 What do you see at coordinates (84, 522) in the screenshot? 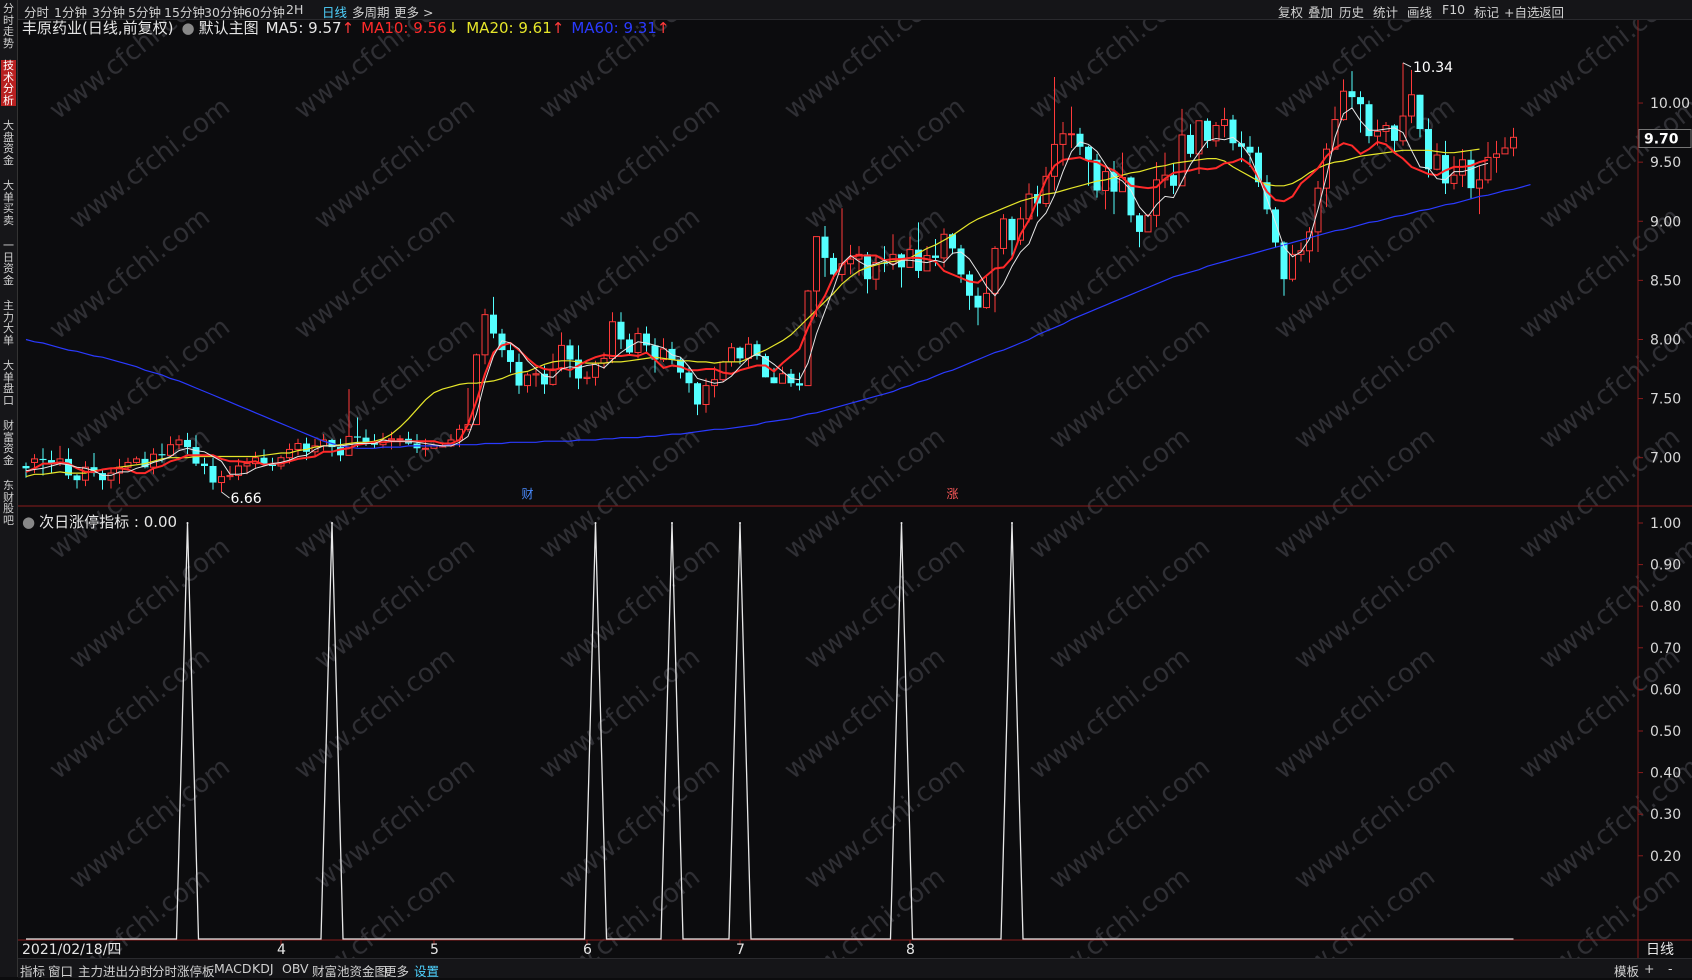
I see `indicator-name: 次日涨停指标` at bounding box center [84, 522].